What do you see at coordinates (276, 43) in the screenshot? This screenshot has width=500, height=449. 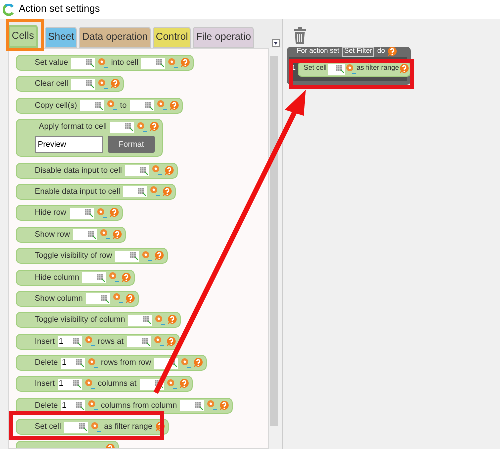 I see `tab-scroll-button` at bounding box center [276, 43].